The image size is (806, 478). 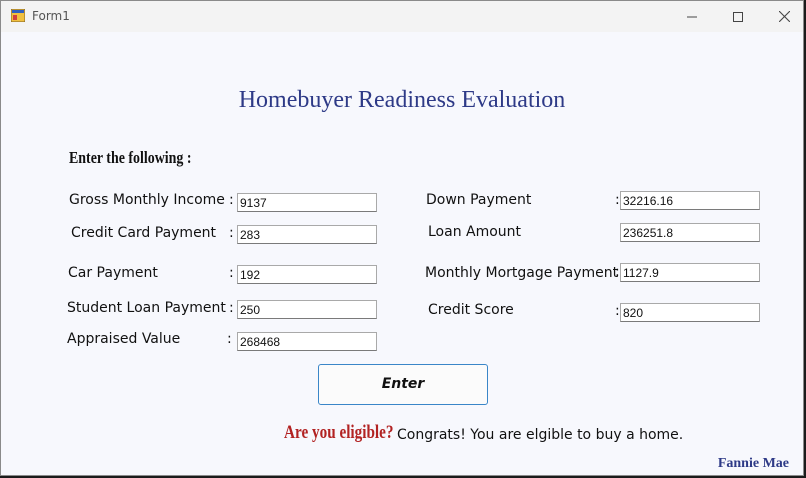 I want to click on appraised-value-field: 268468, so click(x=307, y=341).